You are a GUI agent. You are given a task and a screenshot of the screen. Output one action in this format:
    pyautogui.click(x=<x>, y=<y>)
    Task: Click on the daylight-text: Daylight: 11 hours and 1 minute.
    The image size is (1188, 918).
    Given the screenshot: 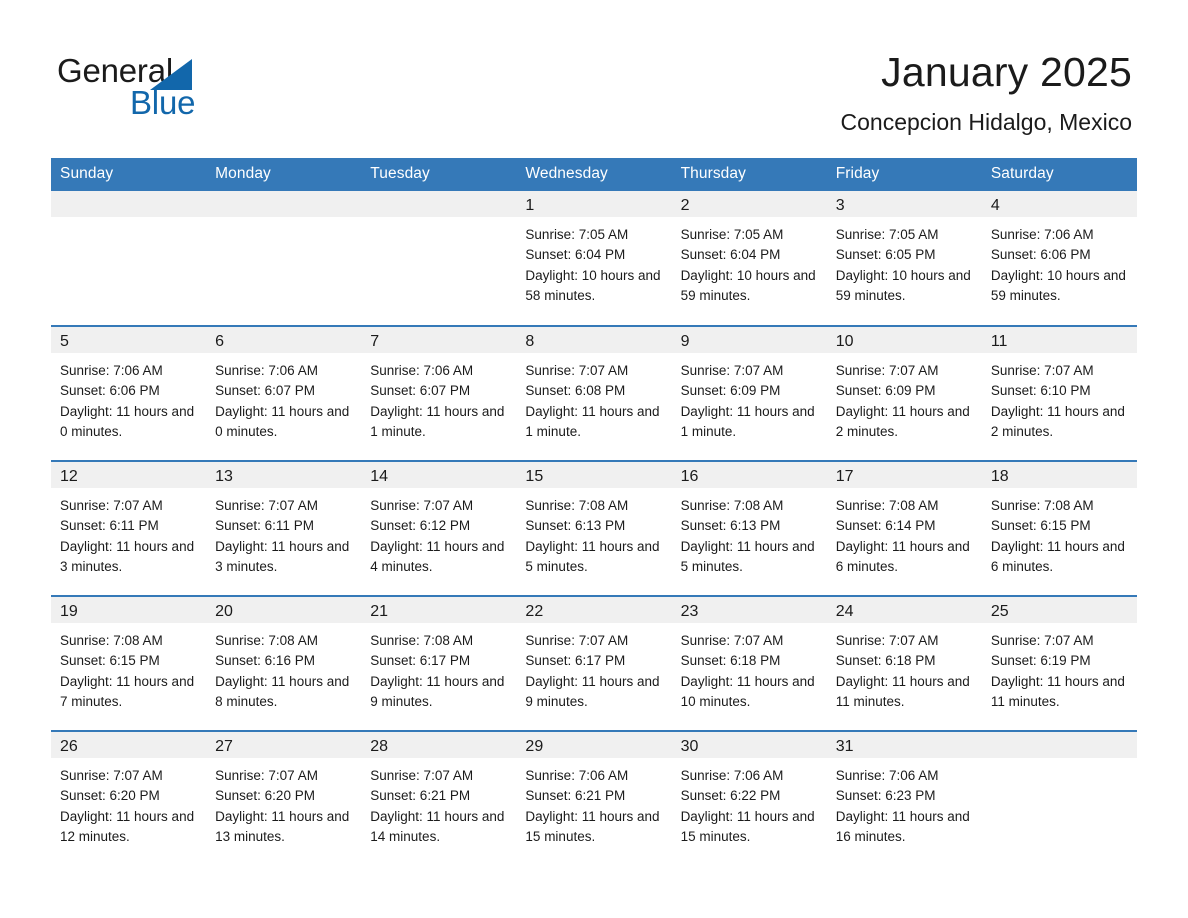 What is the action you would take?
    pyautogui.click(x=592, y=421)
    